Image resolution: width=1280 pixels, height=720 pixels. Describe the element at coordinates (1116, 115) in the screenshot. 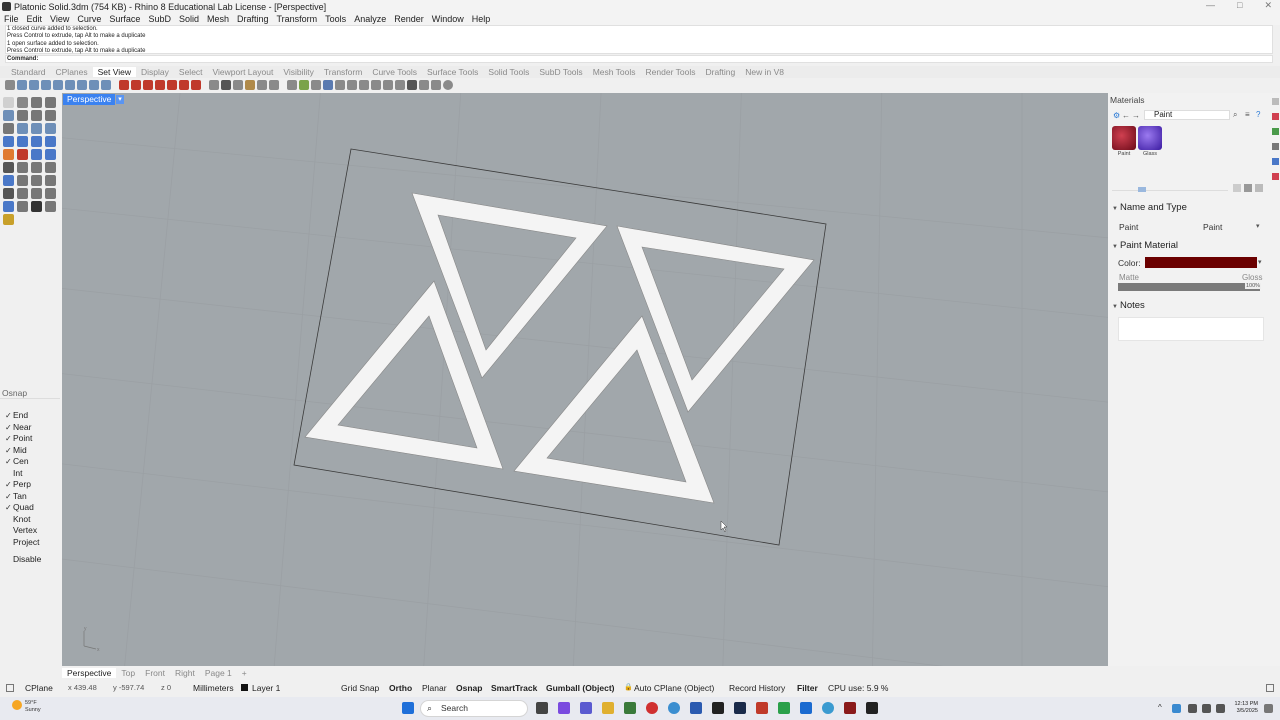

I see `materials-settings-icon: ⚙` at that location.